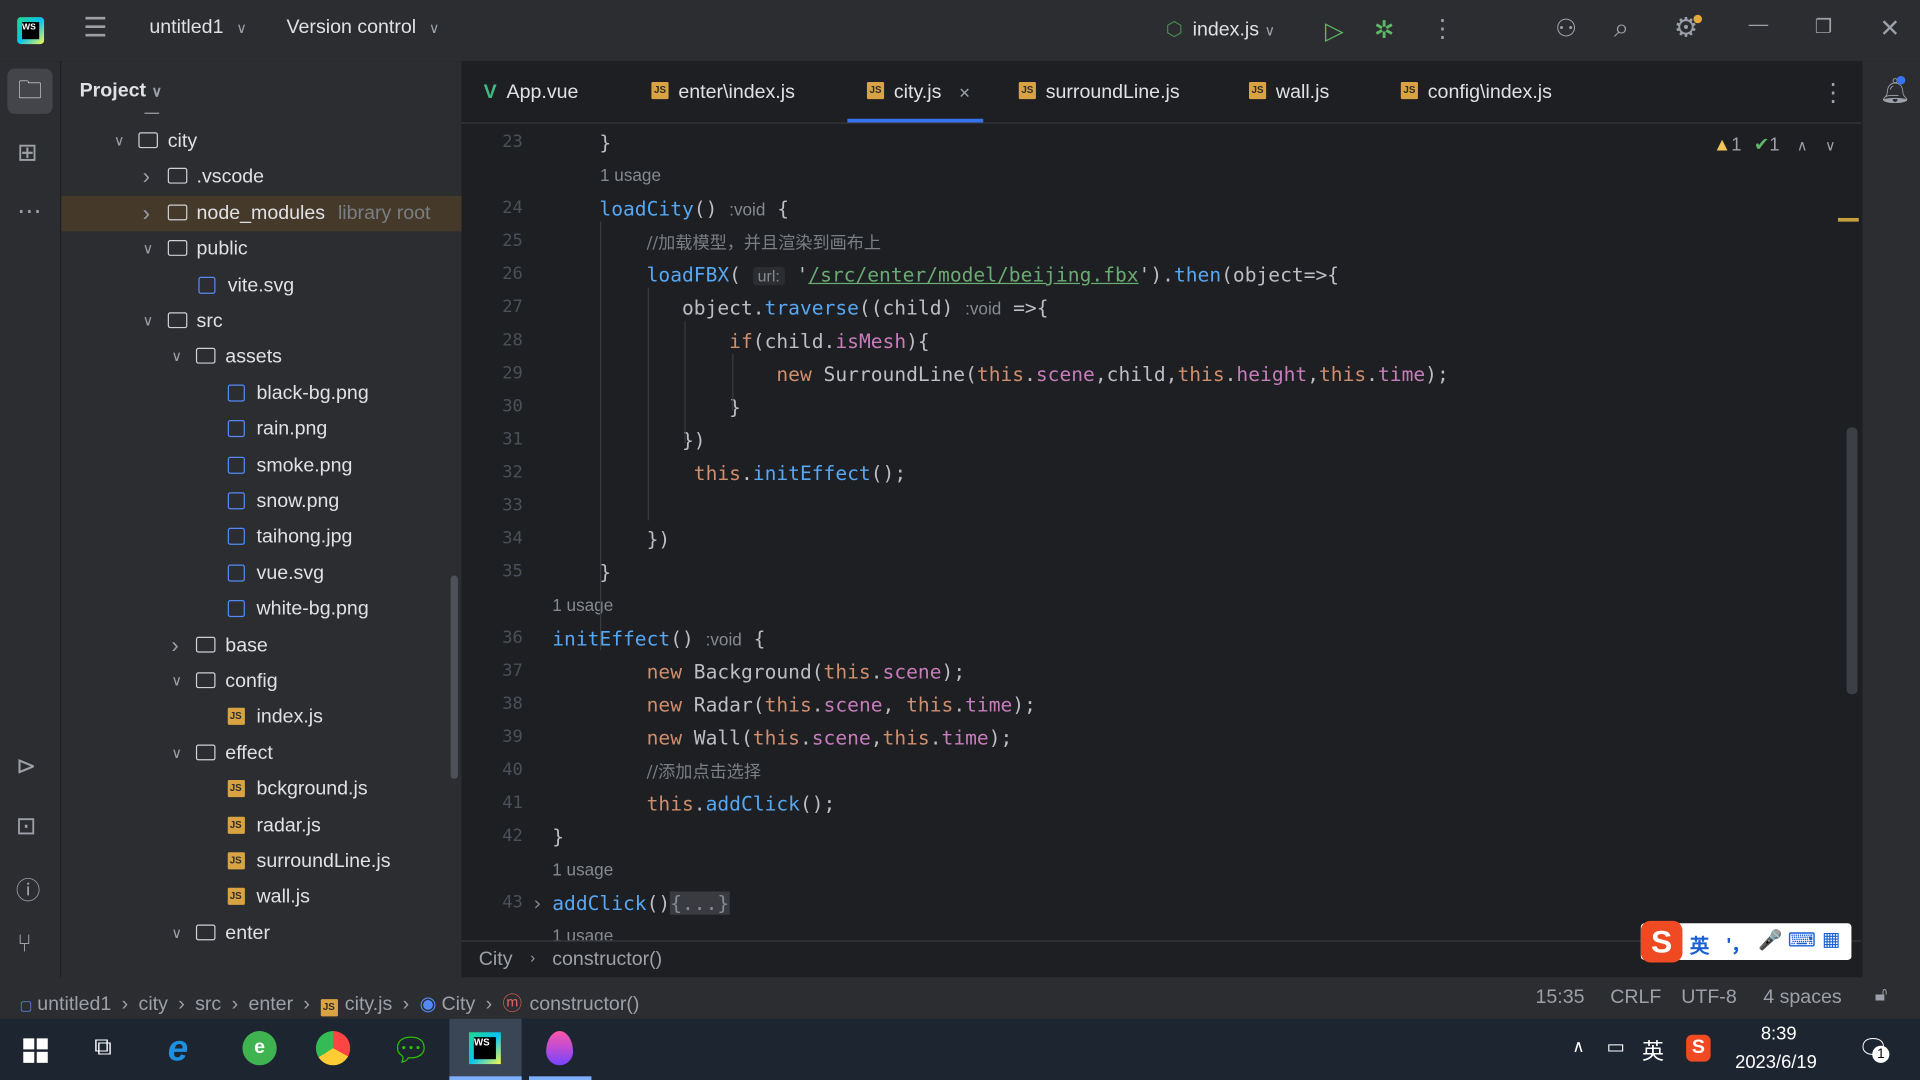  Describe the element at coordinates (560, 1049) in the screenshot. I see `paint-app-icon` at that location.